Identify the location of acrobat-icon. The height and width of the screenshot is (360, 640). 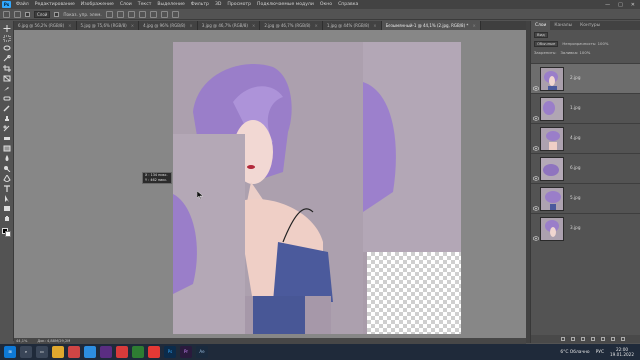
(122, 352).